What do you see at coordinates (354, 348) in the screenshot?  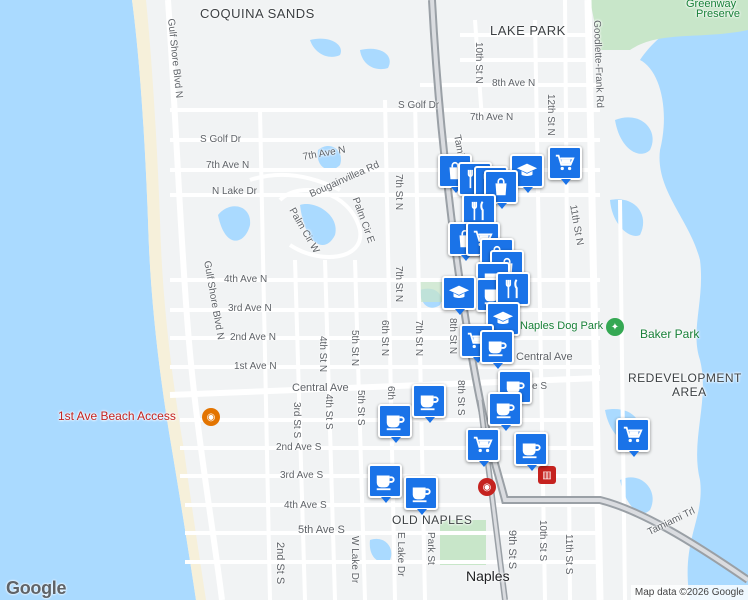 I see `street-5th-st-n: 5th St N` at bounding box center [354, 348].